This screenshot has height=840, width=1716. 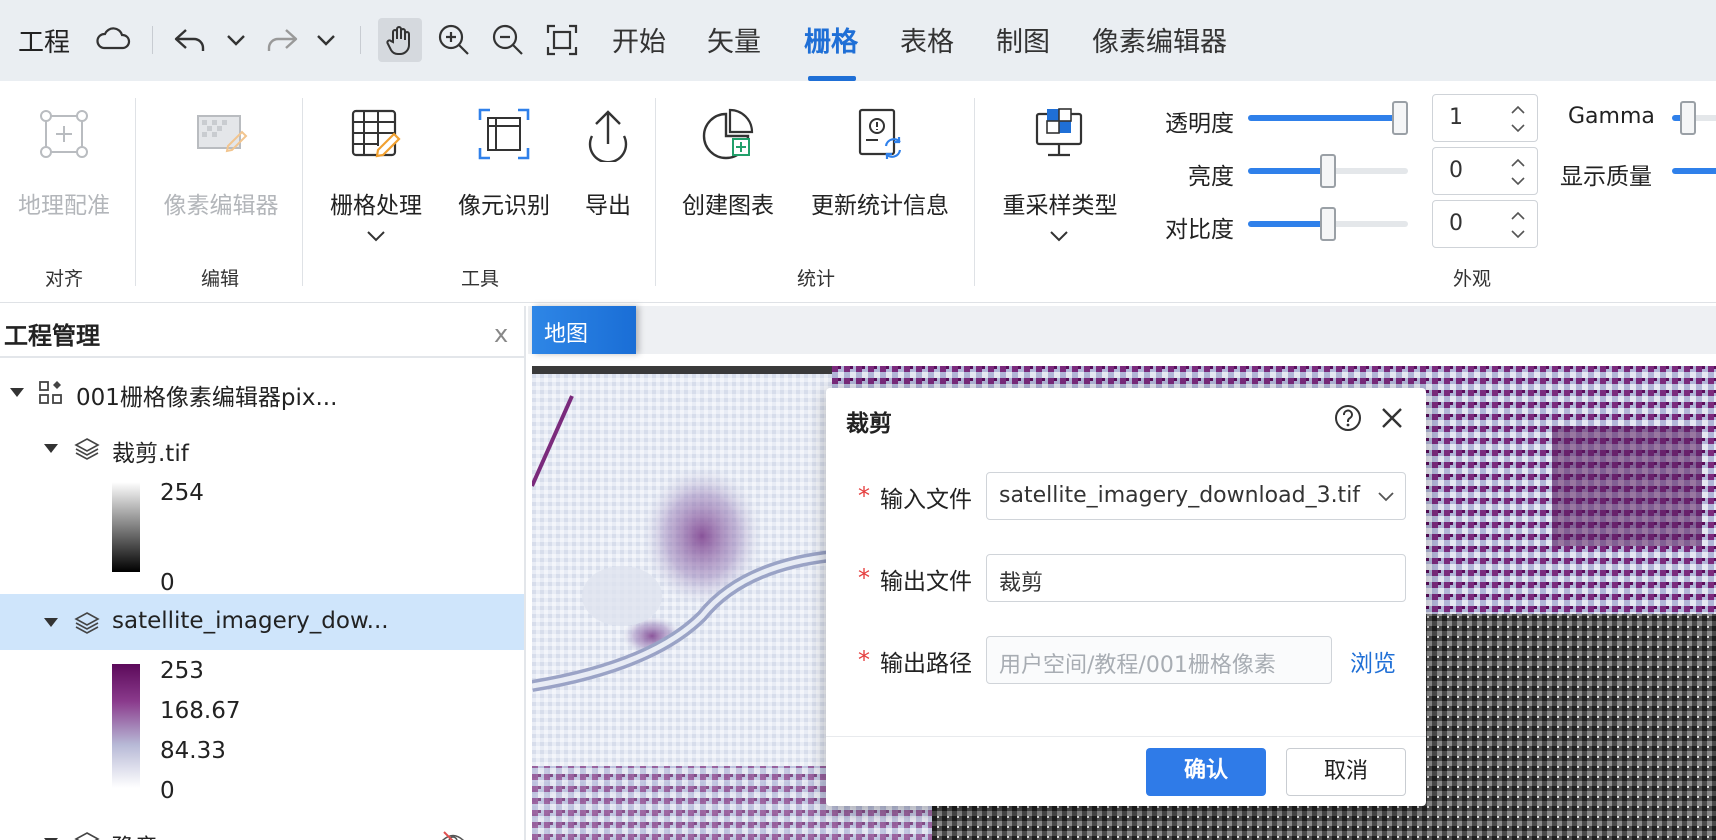 What do you see at coordinates (64, 203) in the screenshot?
I see `georeference-button: 地理配准` at bounding box center [64, 203].